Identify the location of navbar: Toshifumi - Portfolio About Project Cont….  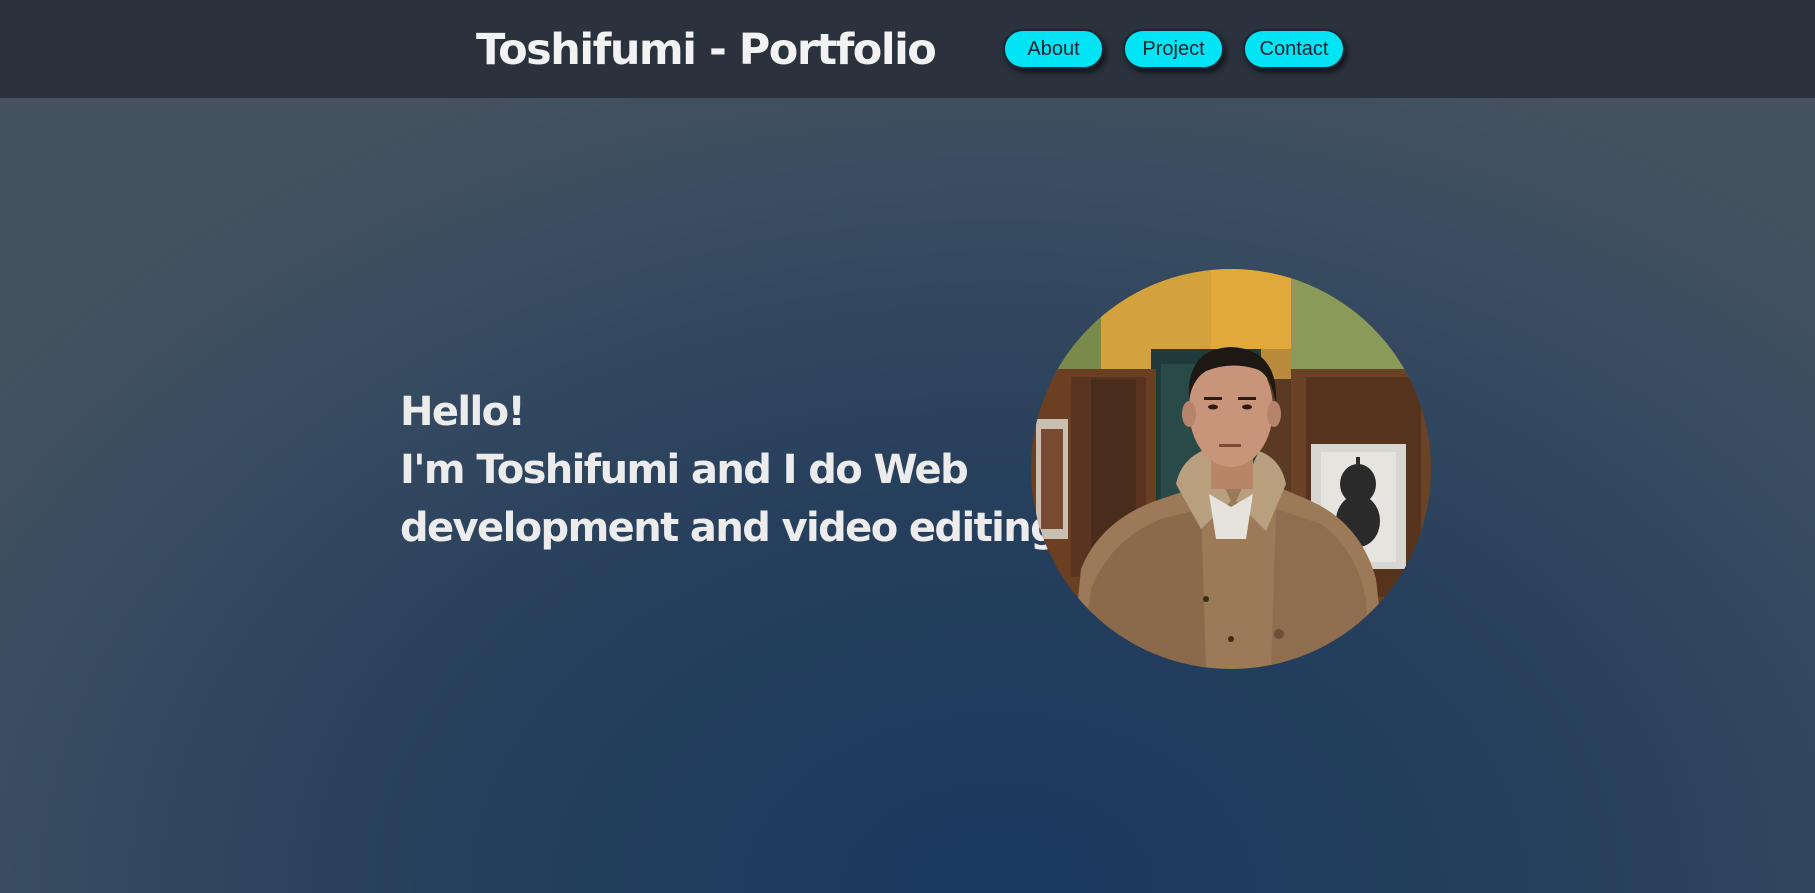
(907, 49).